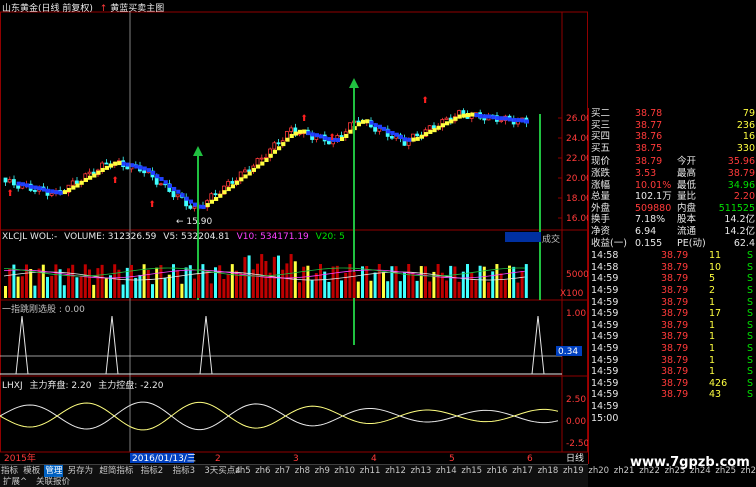 The height and width of the screenshot is (487, 756). I want to click on signal-spike, so click(538, 345).